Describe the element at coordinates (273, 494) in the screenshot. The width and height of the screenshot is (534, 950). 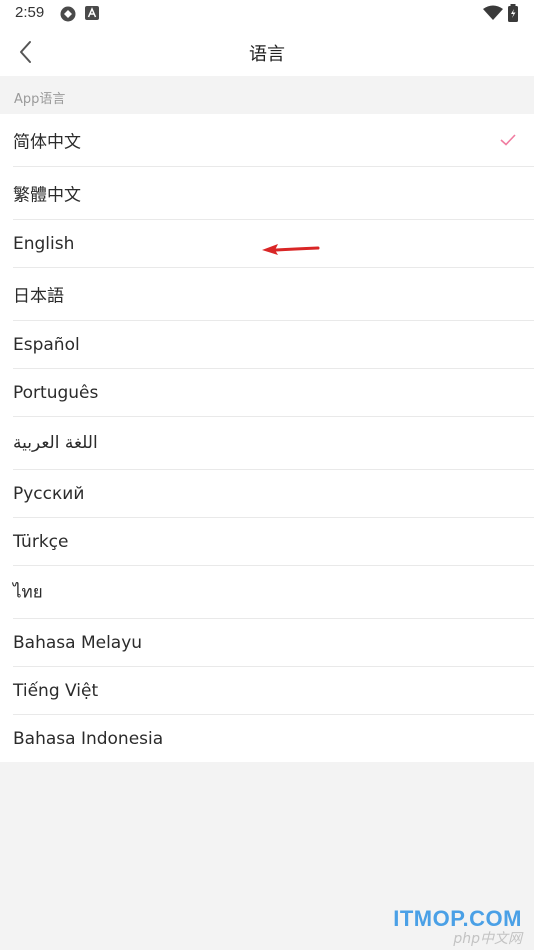
I see `language-item-ru: Русский` at that location.